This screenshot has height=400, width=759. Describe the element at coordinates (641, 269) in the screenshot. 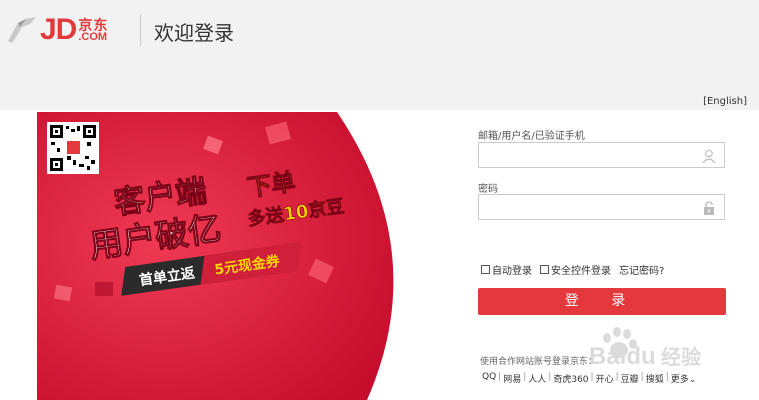

I see `forgot-password-link: 忘记密码?` at that location.